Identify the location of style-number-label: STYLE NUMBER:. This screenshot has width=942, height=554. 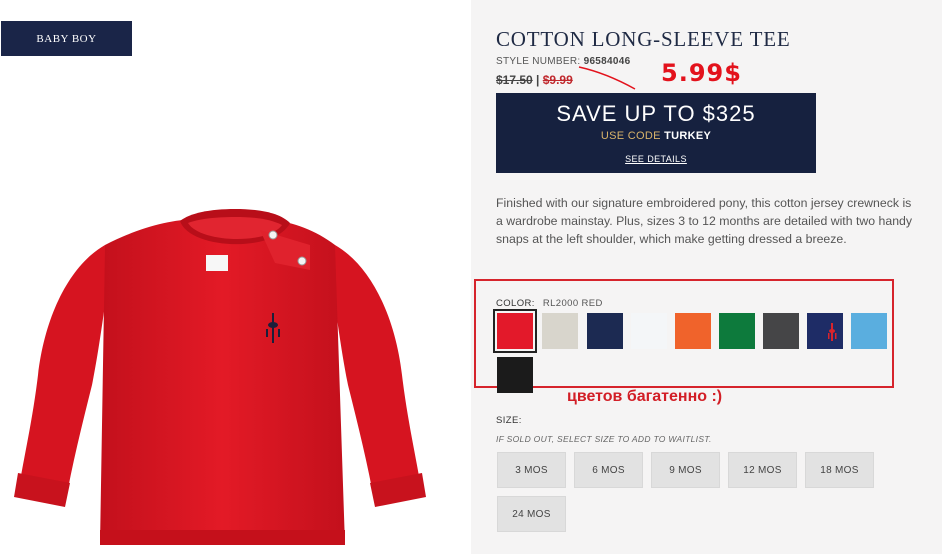
(538, 61).